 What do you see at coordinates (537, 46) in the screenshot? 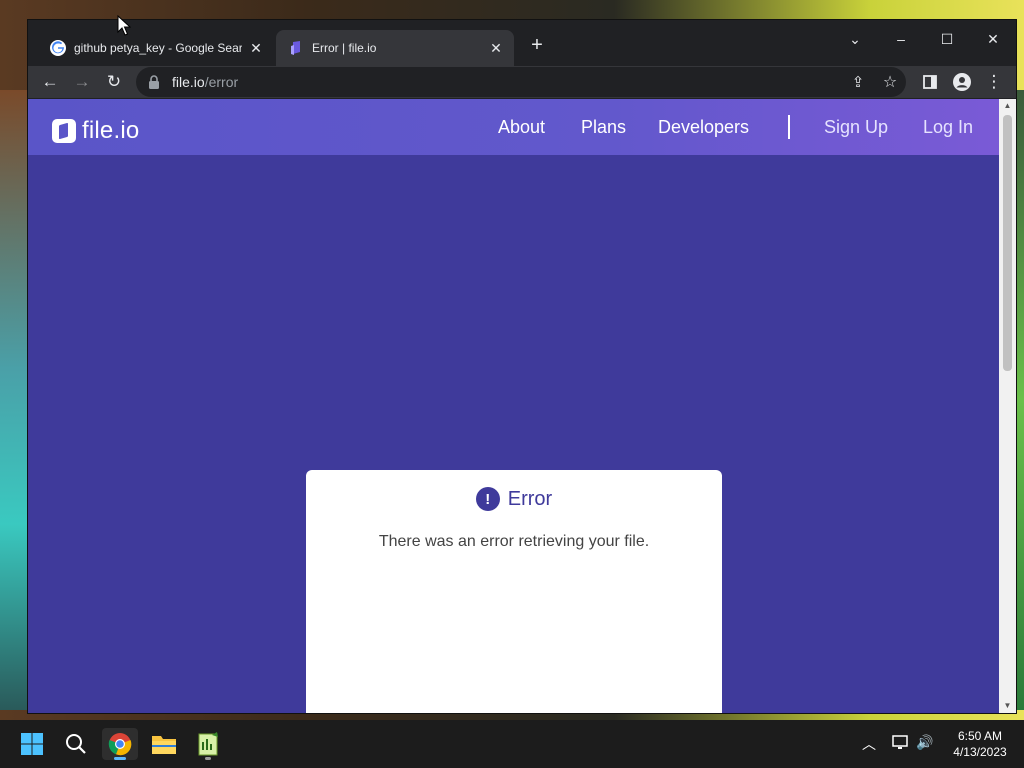
I see `new-tab-button: +` at bounding box center [537, 46].